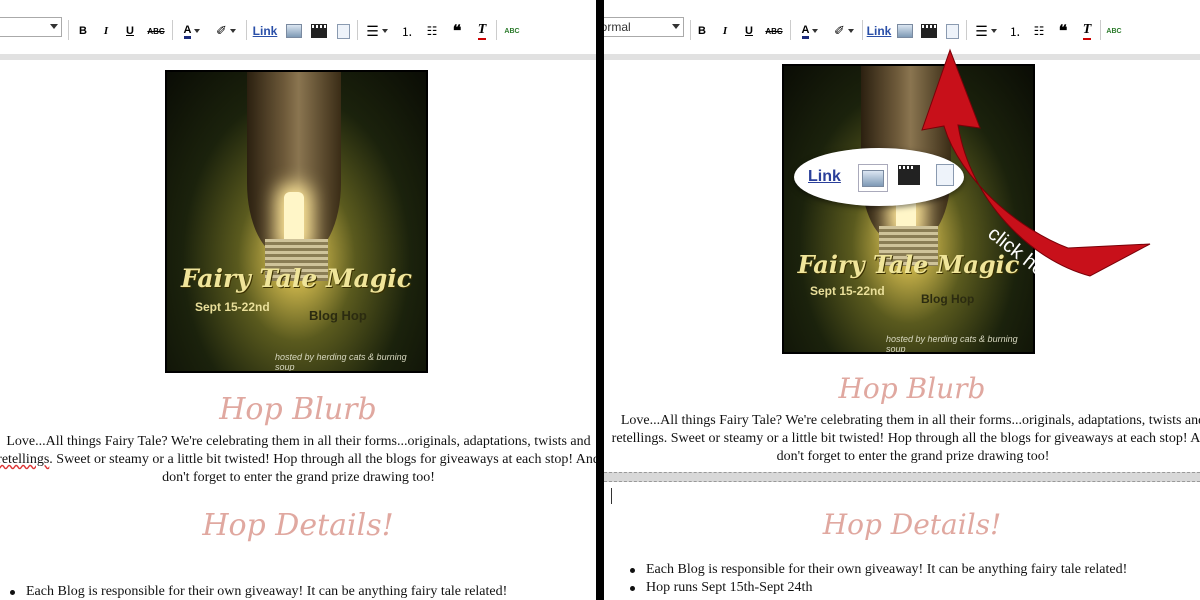 The image size is (1200, 600). What do you see at coordinates (902, 477) in the screenshot?
I see `jump-break-divider` at bounding box center [902, 477].